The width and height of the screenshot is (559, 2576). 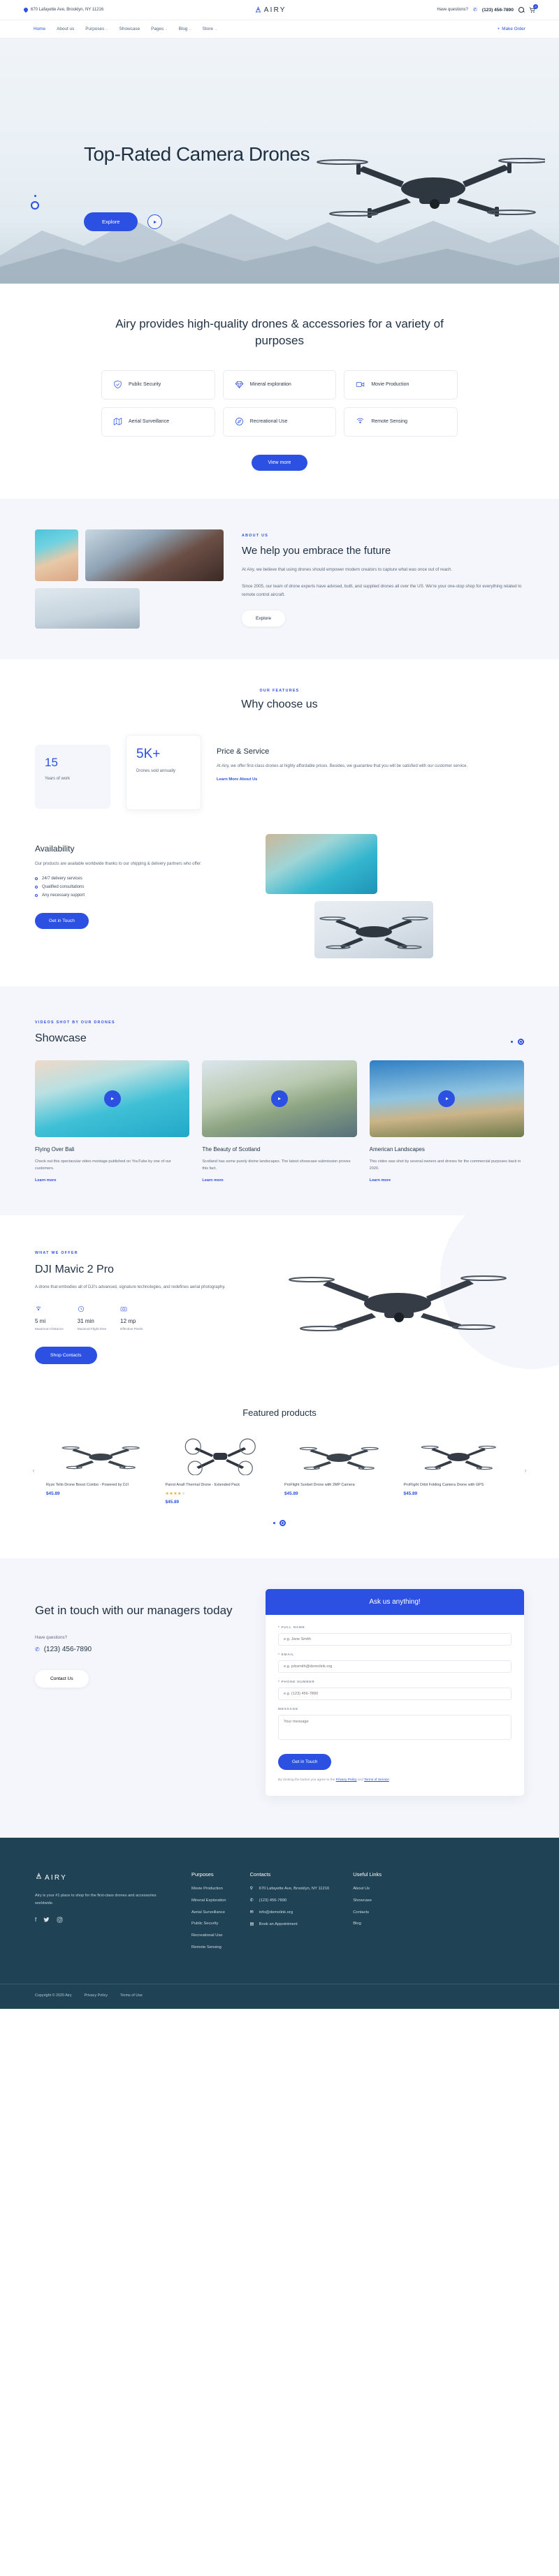 I want to click on about-explore-button: Explore, so click(x=264, y=618).